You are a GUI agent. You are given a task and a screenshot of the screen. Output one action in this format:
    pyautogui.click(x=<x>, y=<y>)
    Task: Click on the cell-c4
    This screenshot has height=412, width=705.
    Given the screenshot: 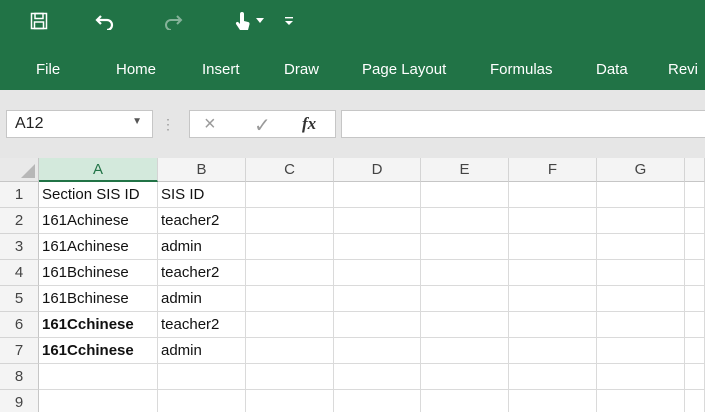 What is the action you would take?
    pyautogui.click(x=290, y=273)
    